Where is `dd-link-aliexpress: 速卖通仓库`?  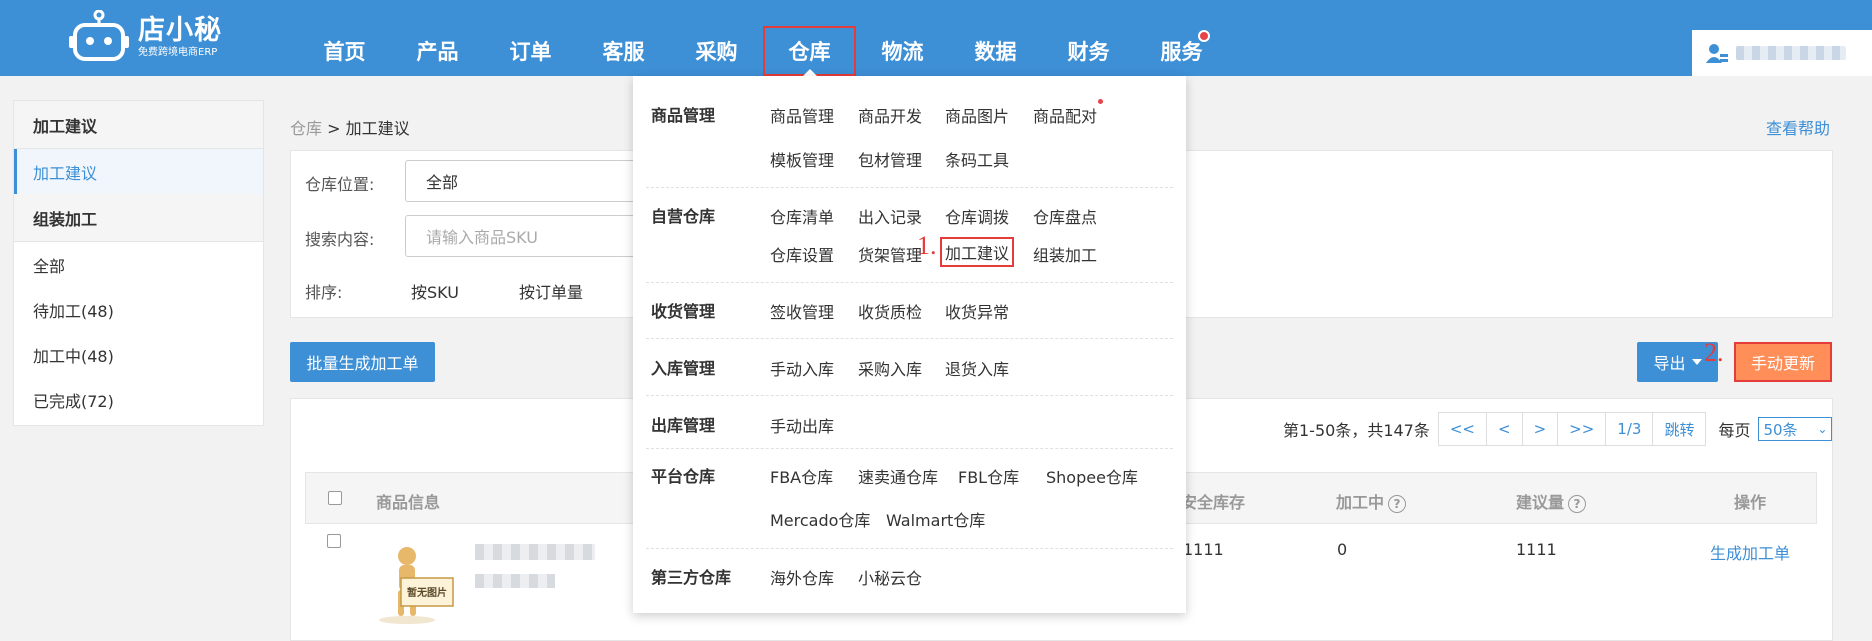
dd-link-aliexpress: 速卖通仓库 is located at coordinates (898, 476).